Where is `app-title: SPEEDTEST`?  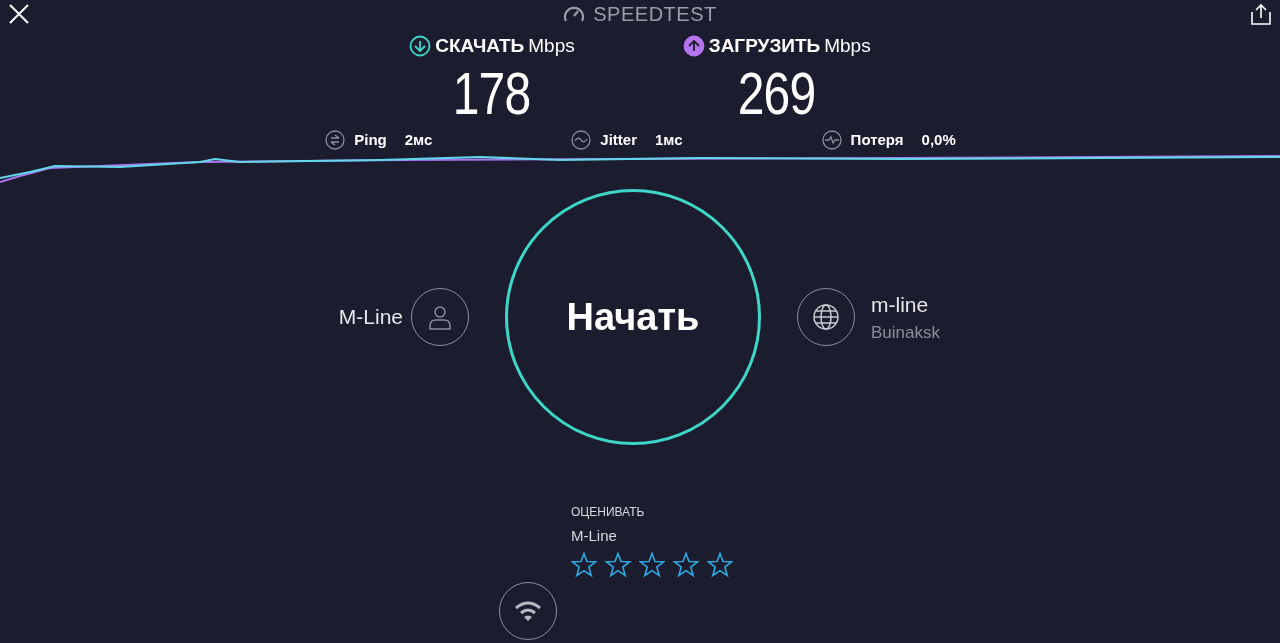 app-title: SPEEDTEST is located at coordinates (655, 14).